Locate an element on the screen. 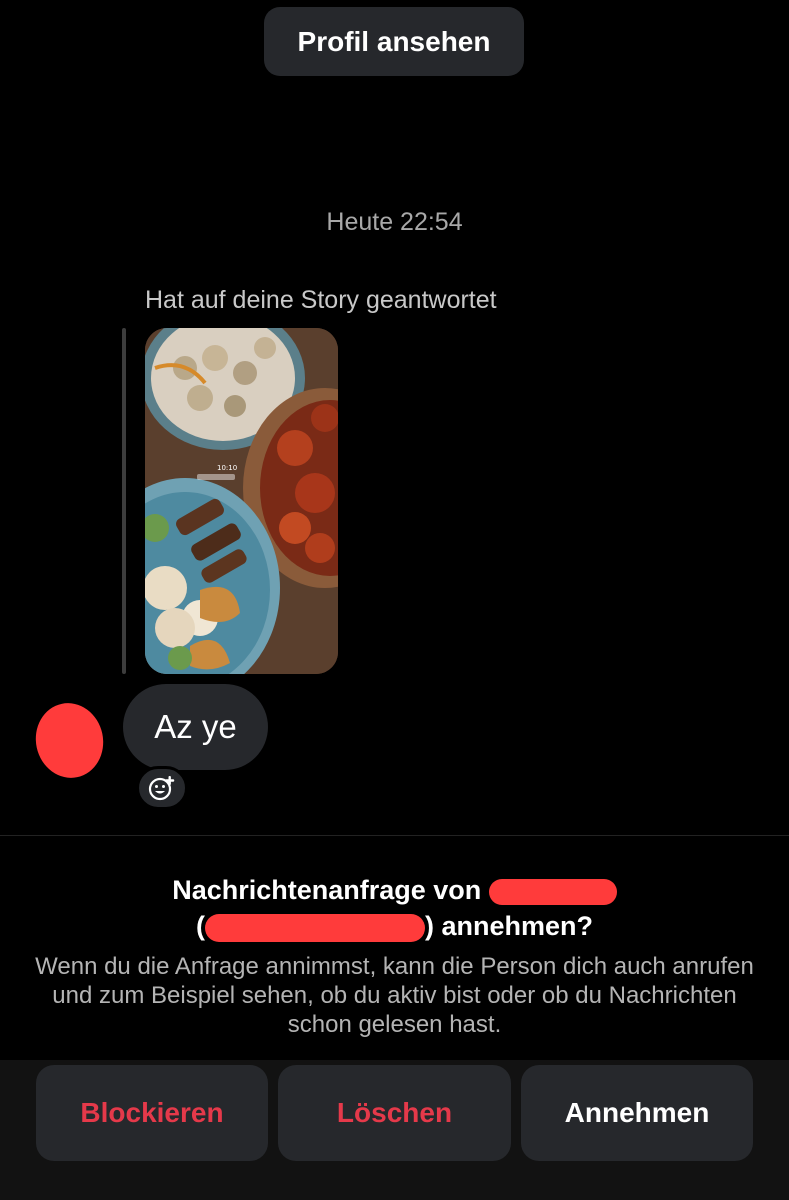  add-reaction-button is located at coordinates (162, 788).